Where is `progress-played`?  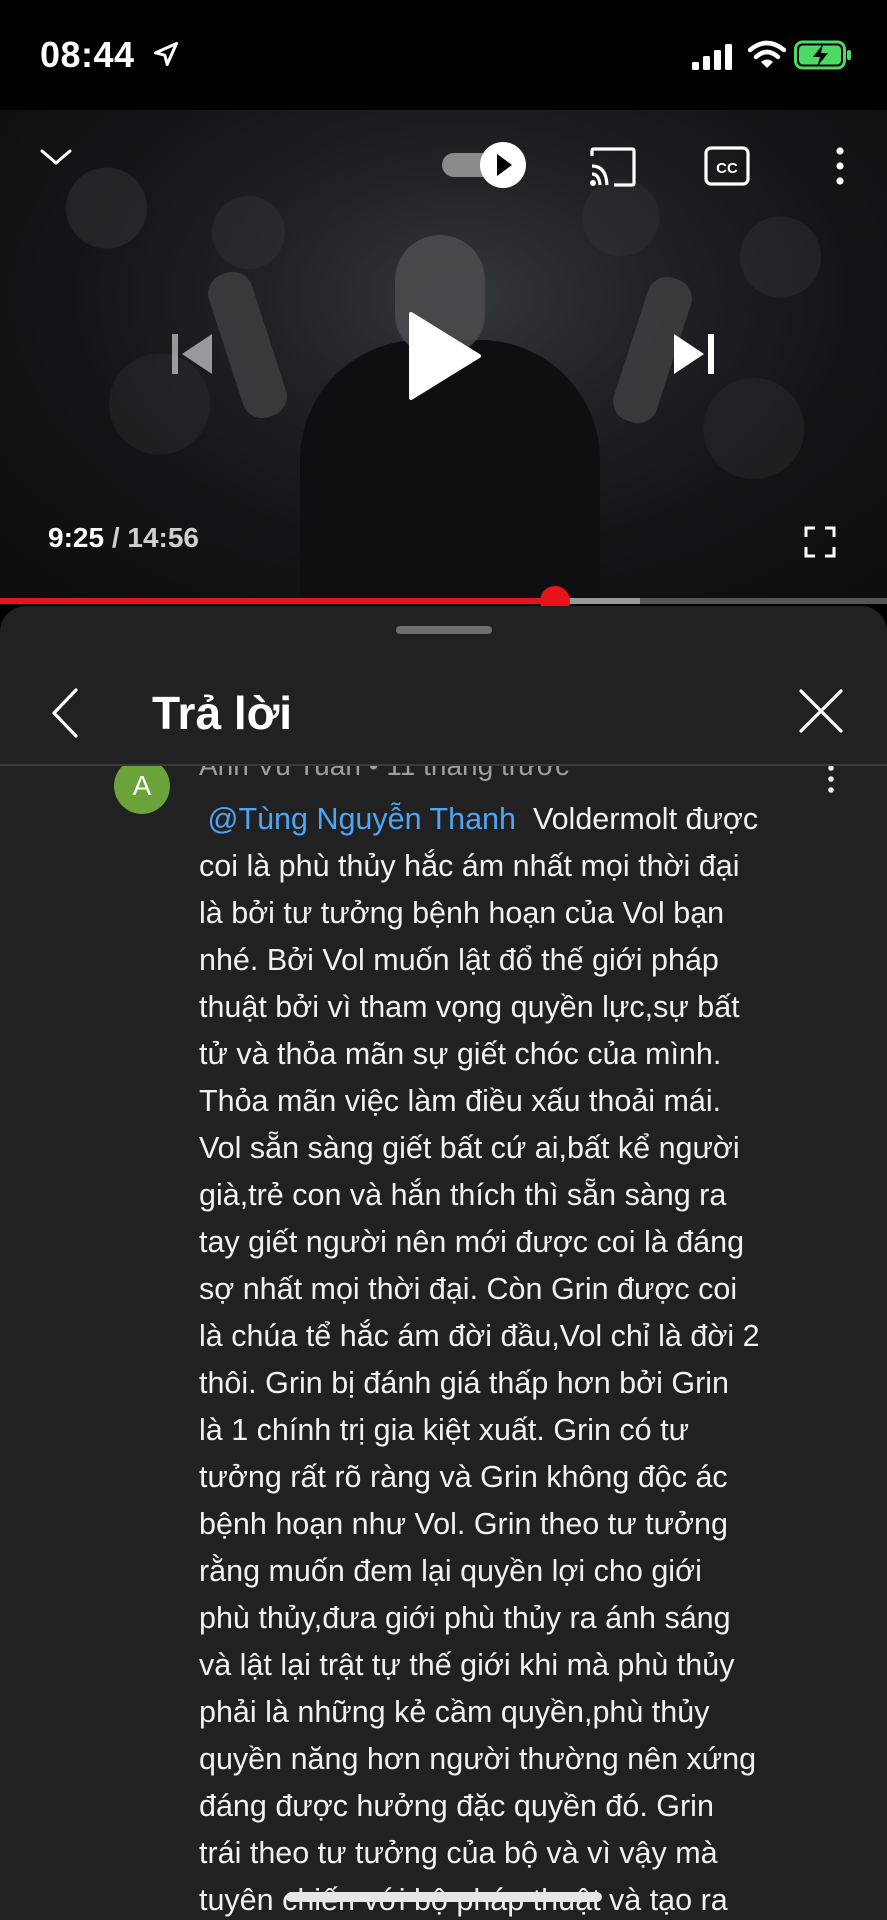
progress-played is located at coordinates (278, 601).